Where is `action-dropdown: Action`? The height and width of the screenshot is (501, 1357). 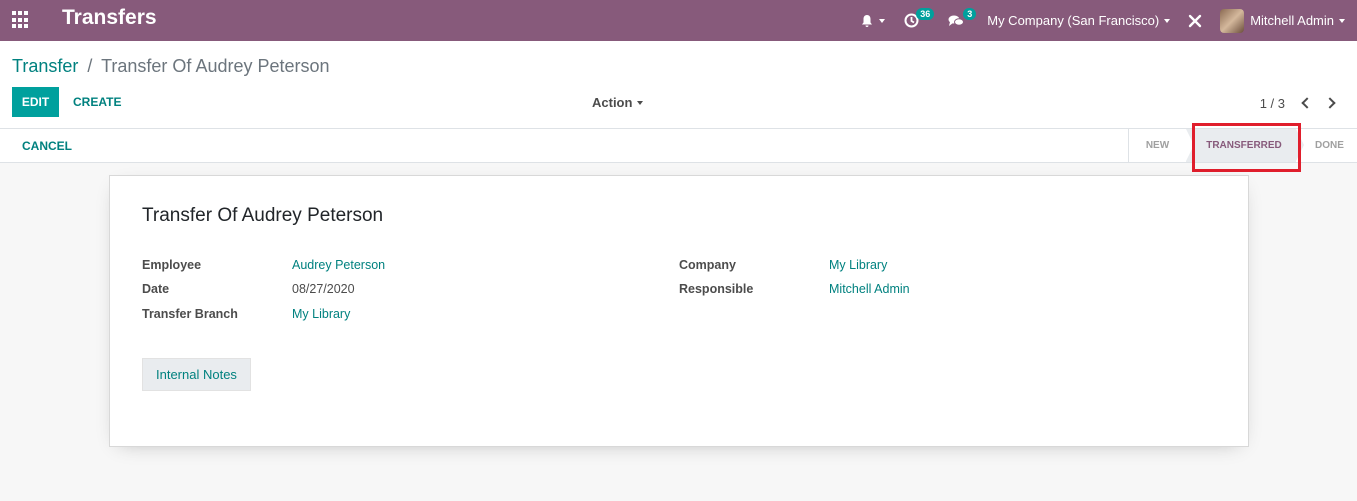
action-dropdown: Action is located at coordinates (618, 102).